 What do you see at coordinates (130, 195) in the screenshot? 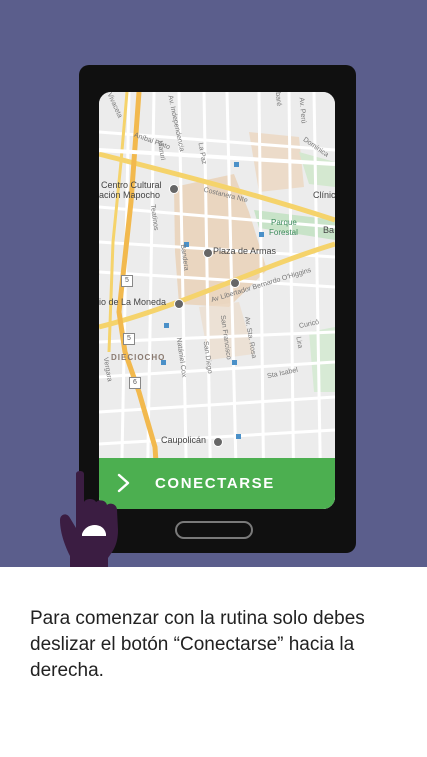
I see `place-label: ación Mapocho` at bounding box center [130, 195].